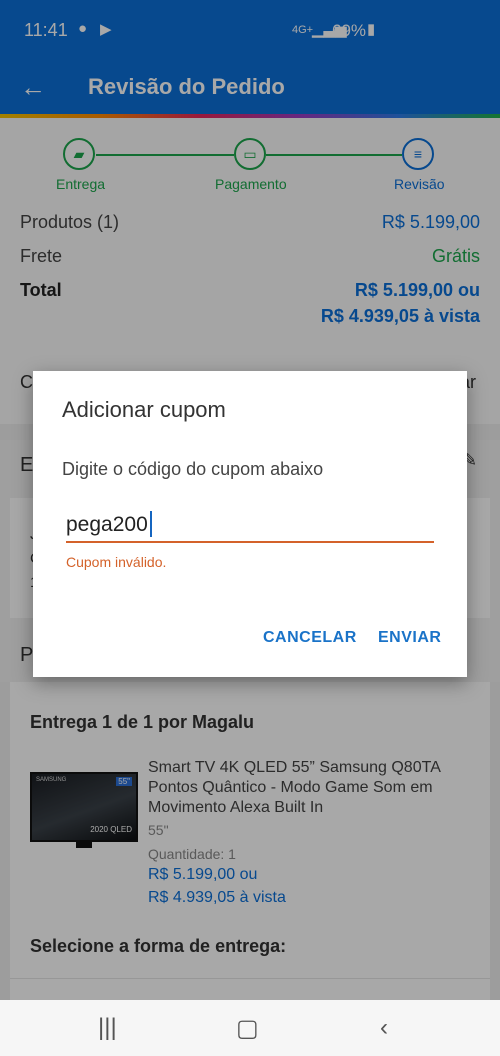  I want to click on coupon-input, so click(250, 526).